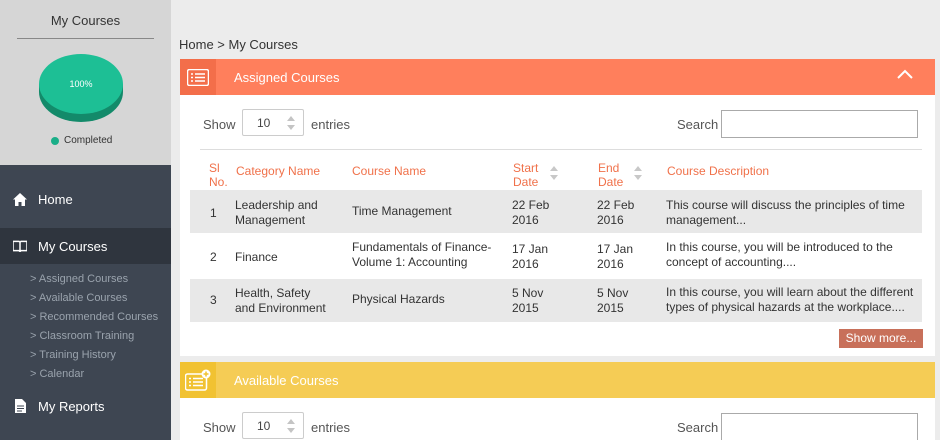 This screenshot has height=440, width=940. What do you see at coordinates (20, 406) in the screenshot?
I see `report-icon` at bounding box center [20, 406].